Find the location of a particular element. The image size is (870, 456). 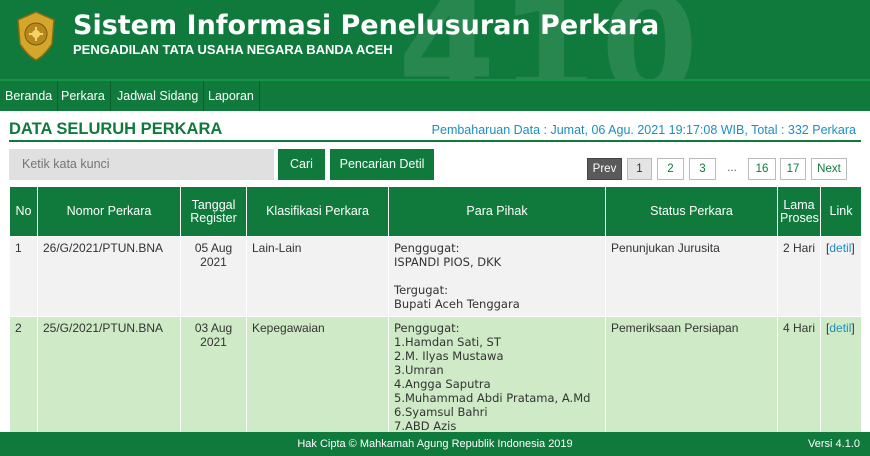

cell-klasifikasi: Kepegawaian is located at coordinates (317, 377).